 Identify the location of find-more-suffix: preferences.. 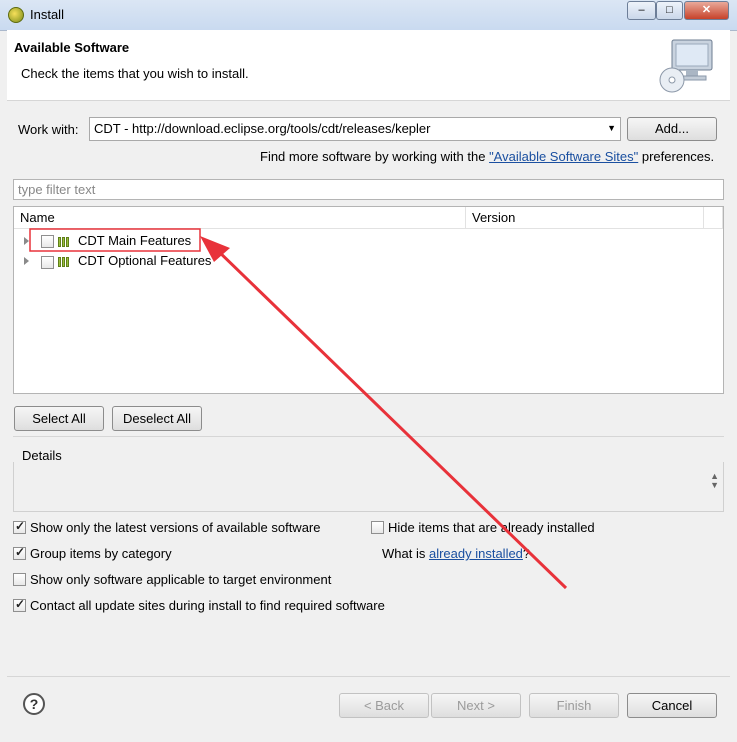
(678, 156).